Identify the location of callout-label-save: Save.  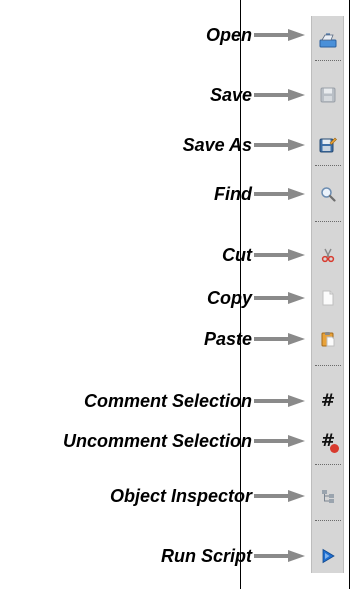
(230, 95).